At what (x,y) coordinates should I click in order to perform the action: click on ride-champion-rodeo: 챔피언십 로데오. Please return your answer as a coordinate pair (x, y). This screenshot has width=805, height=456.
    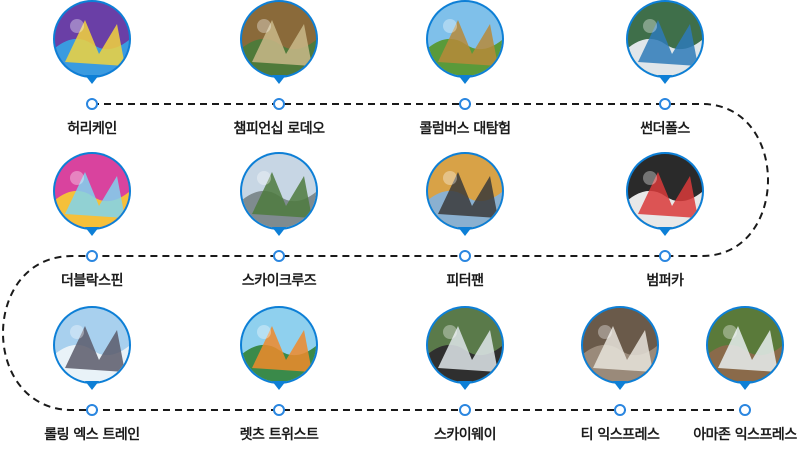
    Looking at the image, I should click on (279, 75).